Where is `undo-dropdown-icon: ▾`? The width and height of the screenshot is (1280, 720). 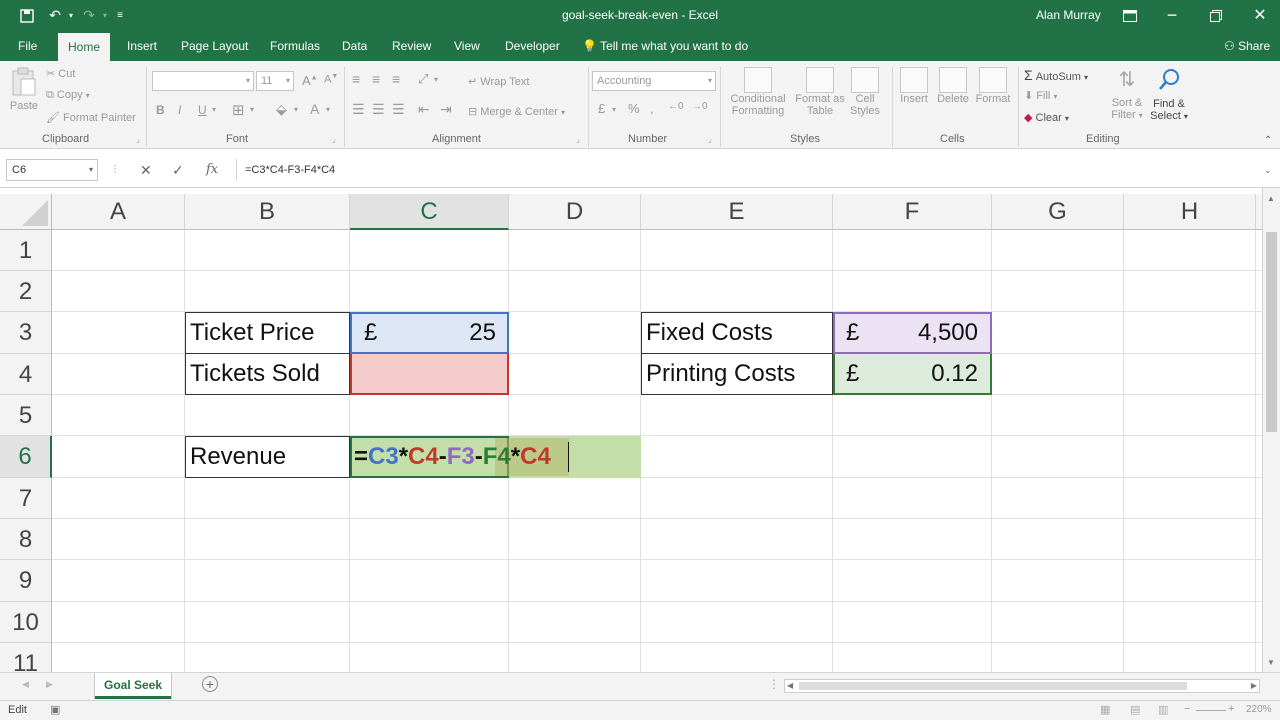
undo-dropdown-icon: ▾ is located at coordinates (71, 15).